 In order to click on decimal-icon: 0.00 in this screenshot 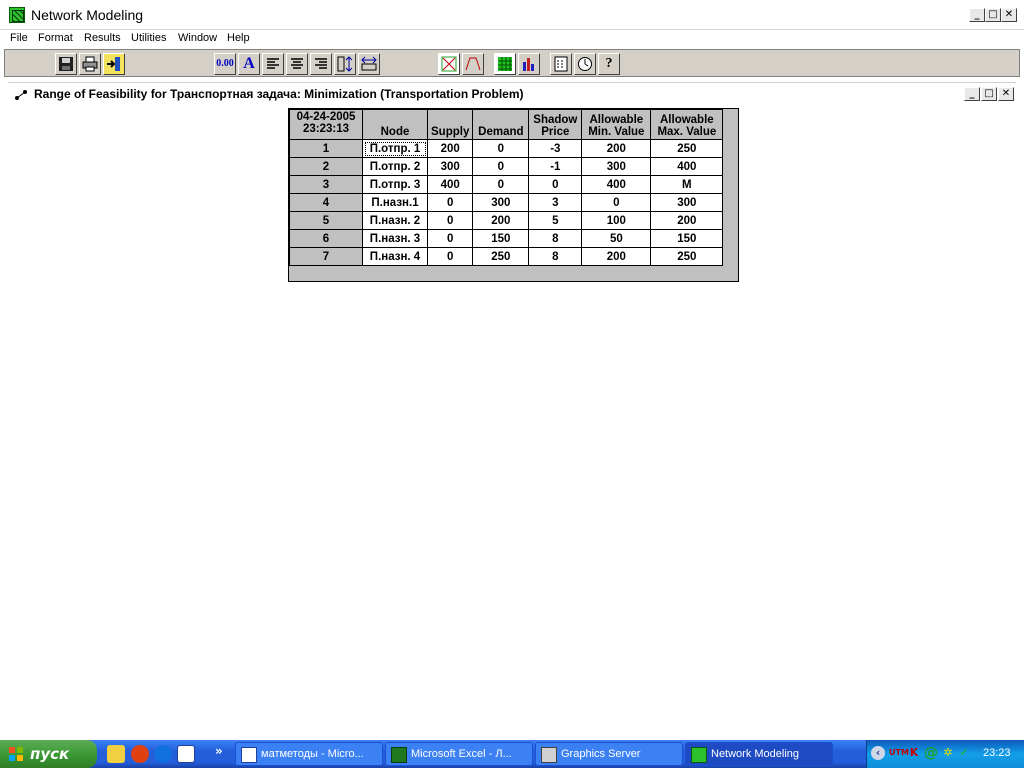, I will do `click(225, 64)`.